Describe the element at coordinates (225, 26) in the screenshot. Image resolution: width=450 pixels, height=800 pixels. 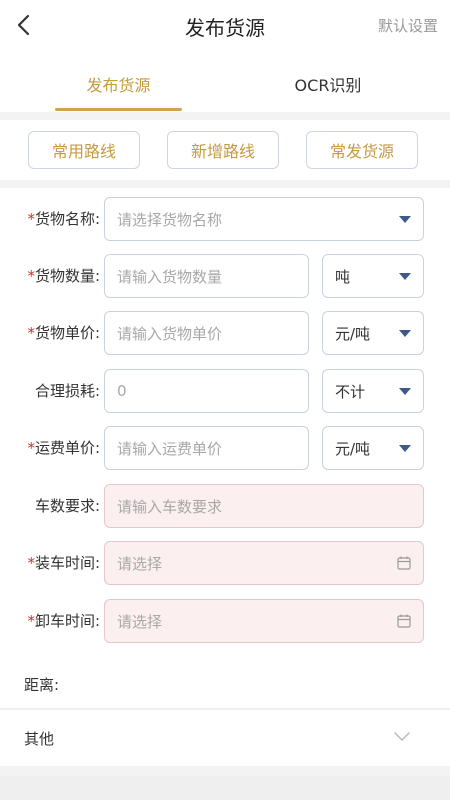
I see `header-bar: 发布货源 默认设置` at that location.